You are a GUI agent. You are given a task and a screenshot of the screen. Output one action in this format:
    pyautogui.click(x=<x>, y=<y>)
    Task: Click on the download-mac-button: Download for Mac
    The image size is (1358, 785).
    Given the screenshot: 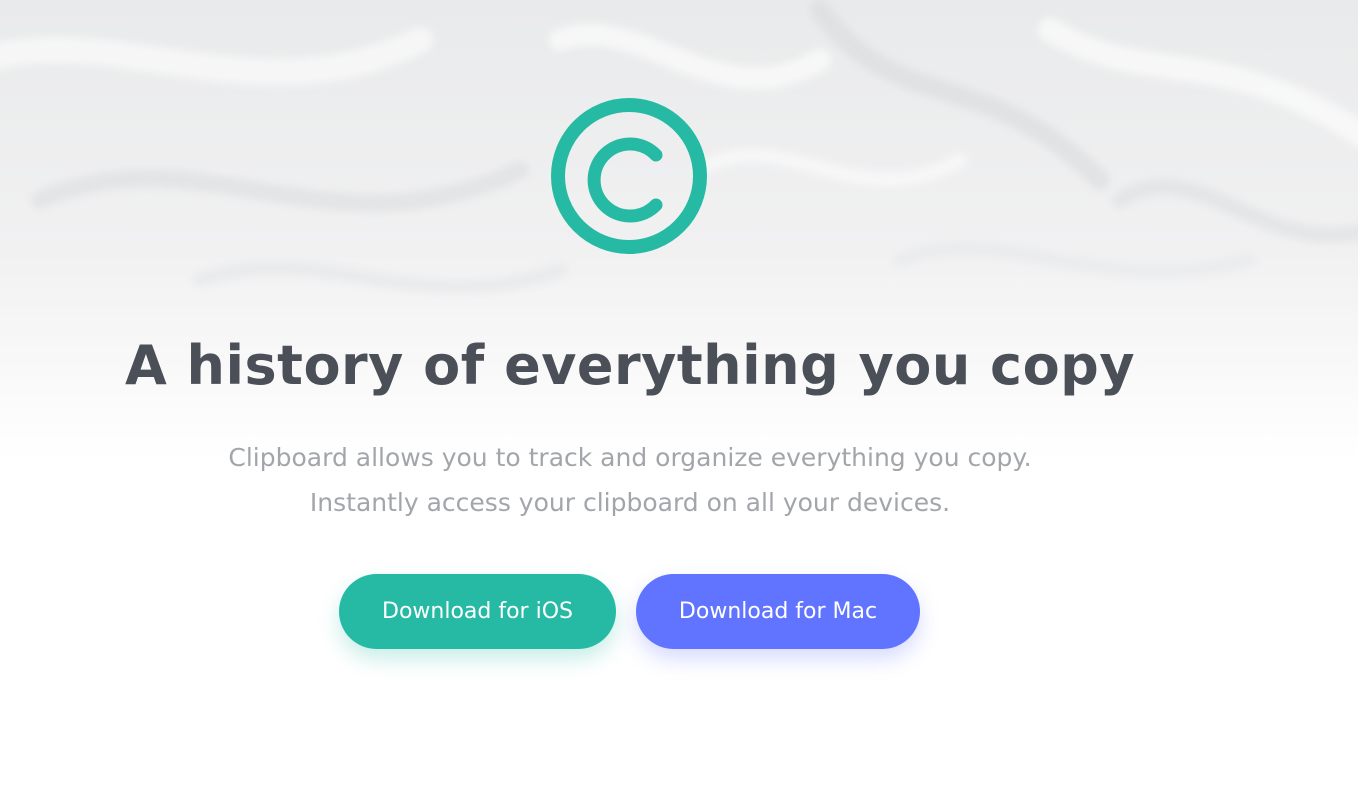 What is the action you would take?
    pyautogui.click(x=778, y=611)
    